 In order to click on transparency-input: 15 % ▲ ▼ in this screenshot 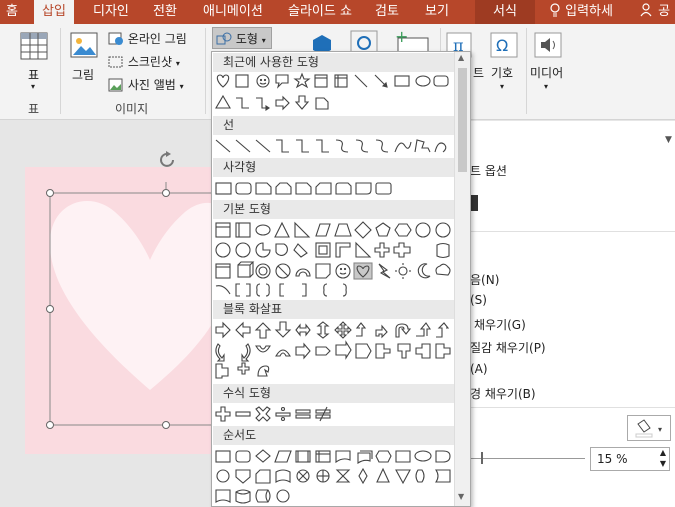, I will do `click(630, 459)`.